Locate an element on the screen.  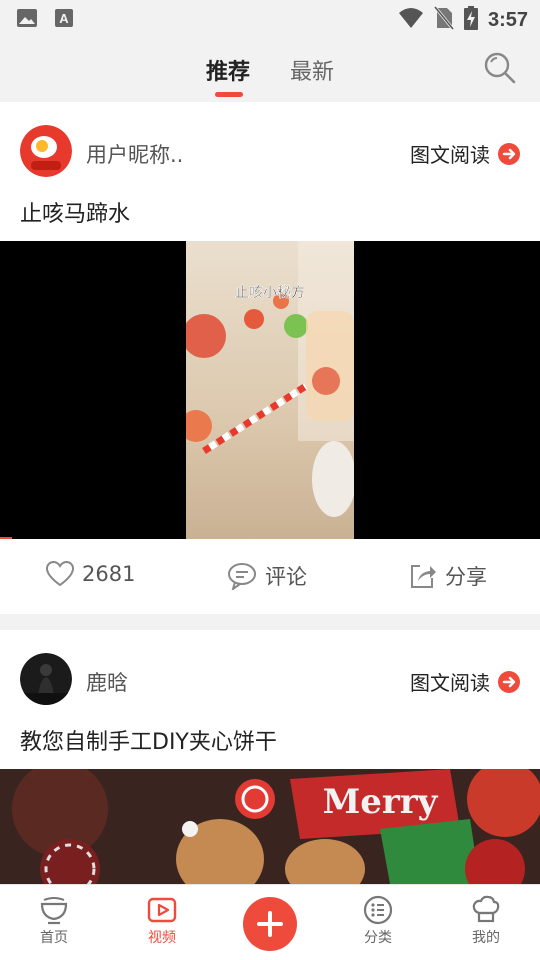
bottom-navigation: 首页 视频 分类 我的 is located at coordinates (270, 922).